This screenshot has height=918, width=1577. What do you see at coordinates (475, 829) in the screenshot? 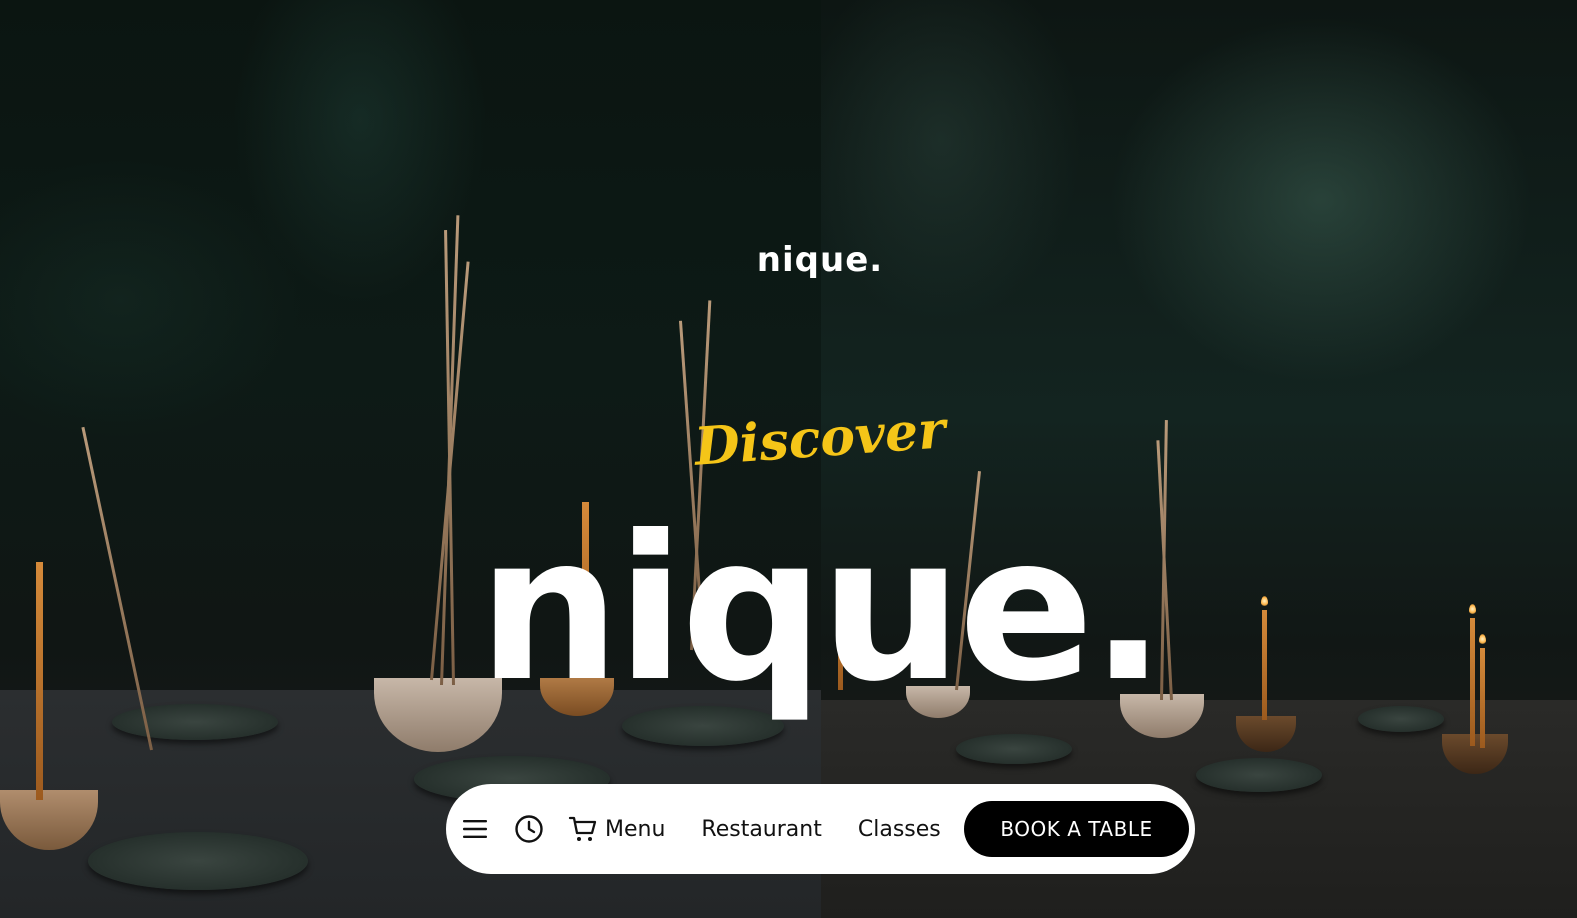
I see `hamburger-menu-icon` at bounding box center [475, 829].